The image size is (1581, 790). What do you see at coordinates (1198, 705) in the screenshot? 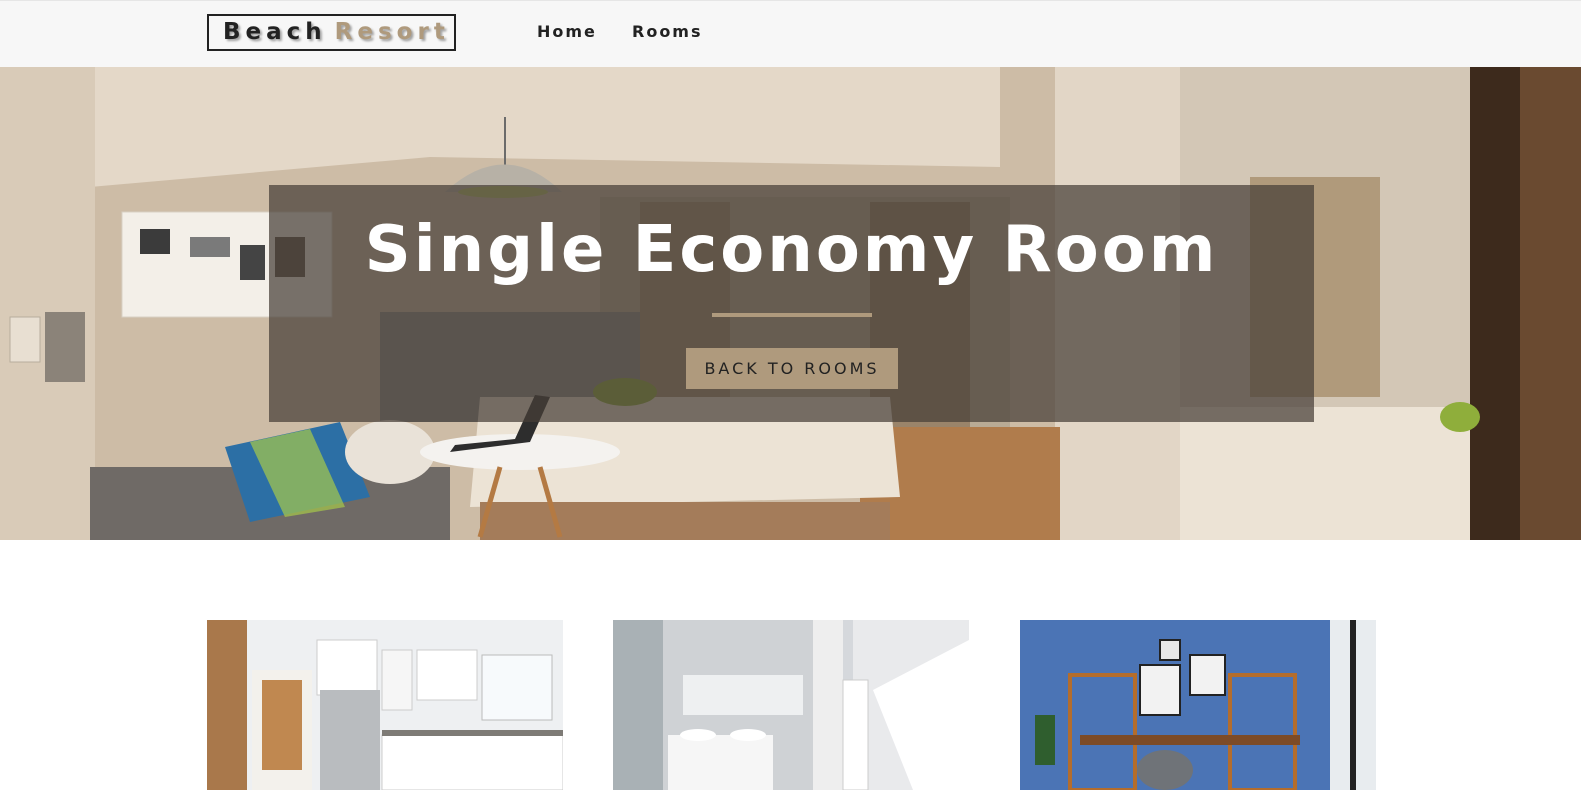
I see `room-image-office` at bounding box center [1198, 705].